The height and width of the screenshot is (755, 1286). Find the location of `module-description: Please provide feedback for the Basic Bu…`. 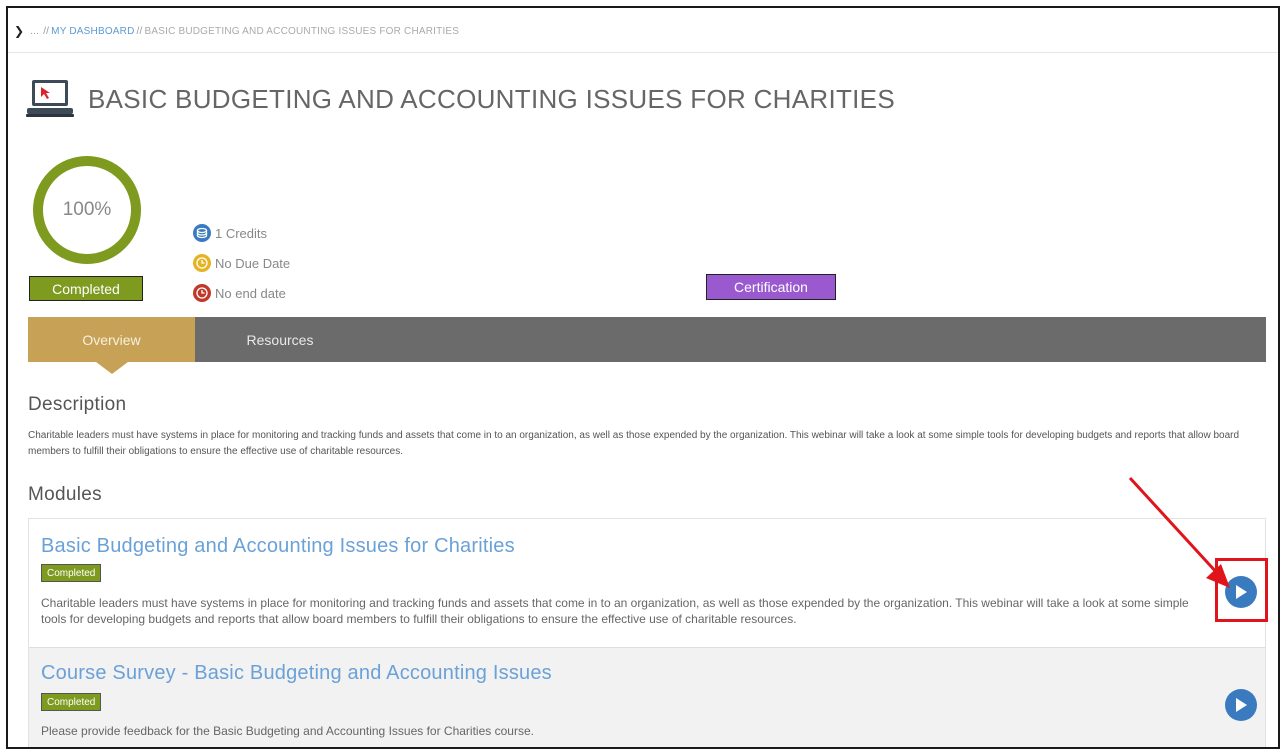

module-description: Please provide feedback for the Basic Bu… is located at coordinates (287, 731).